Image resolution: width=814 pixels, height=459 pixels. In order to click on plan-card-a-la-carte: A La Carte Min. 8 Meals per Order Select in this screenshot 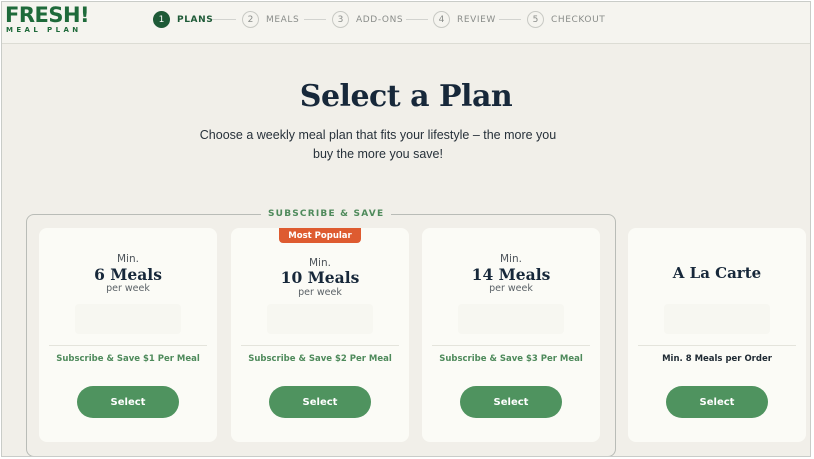, I will do `click(717, 335)`.